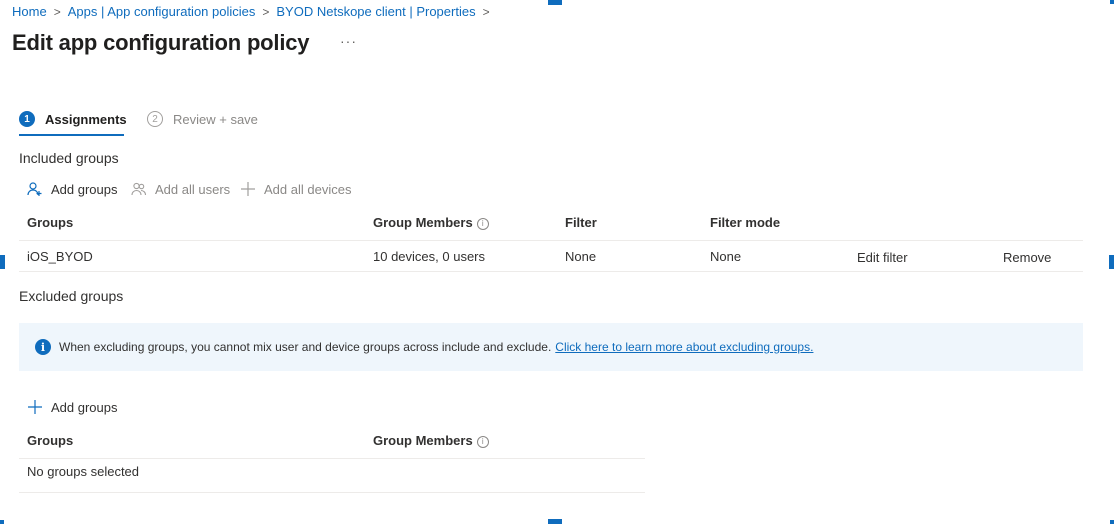 Image resolution: width=1114 pixels, height=524 pixels. I want to click on step-number-badge: 1, so click(27, 119).